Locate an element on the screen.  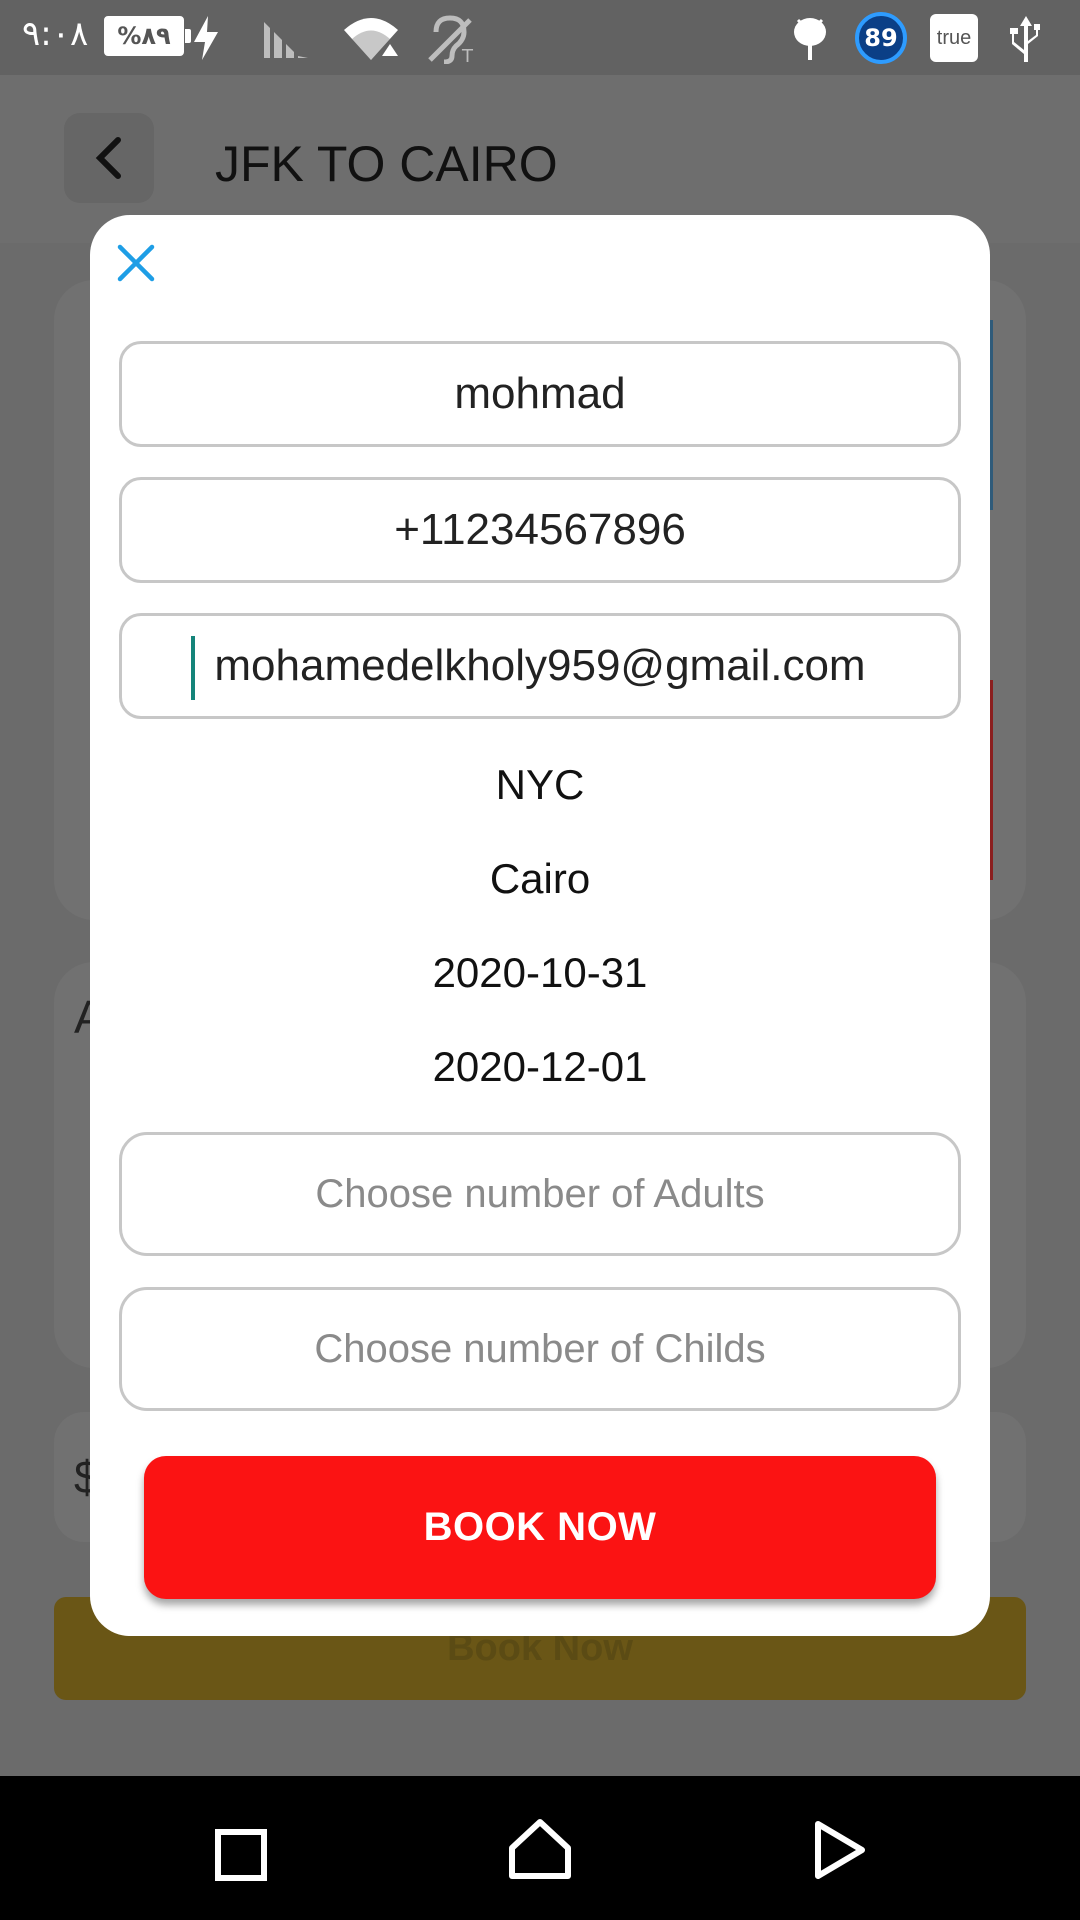
childs-select: Choose number of Childs is located at coordinates (540, 1349).